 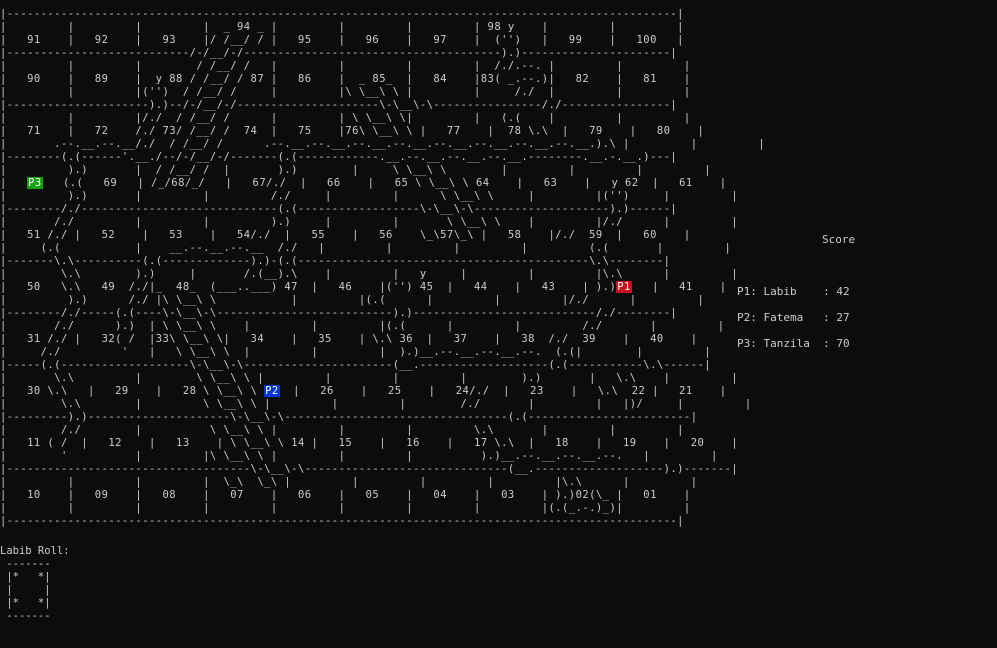 I want to click on board-line: | /./ | \ \__\ \ | | | \.\ | | |, so click(x=342, y=430).